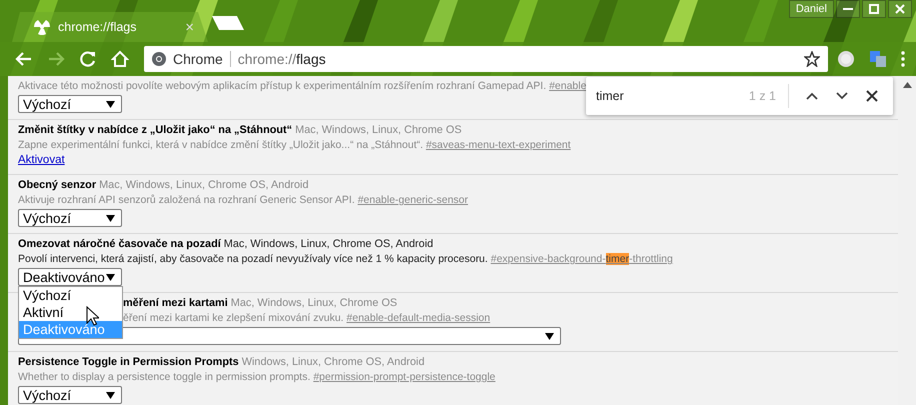 The height and width of the screenshot is (405, 916). Describe the element at coordinates (307, 318) in the screenshot. I see `flag-description: ěření mezi kartami ke zlepšení mixování zvuku. #enable-default-media-session` at that location.